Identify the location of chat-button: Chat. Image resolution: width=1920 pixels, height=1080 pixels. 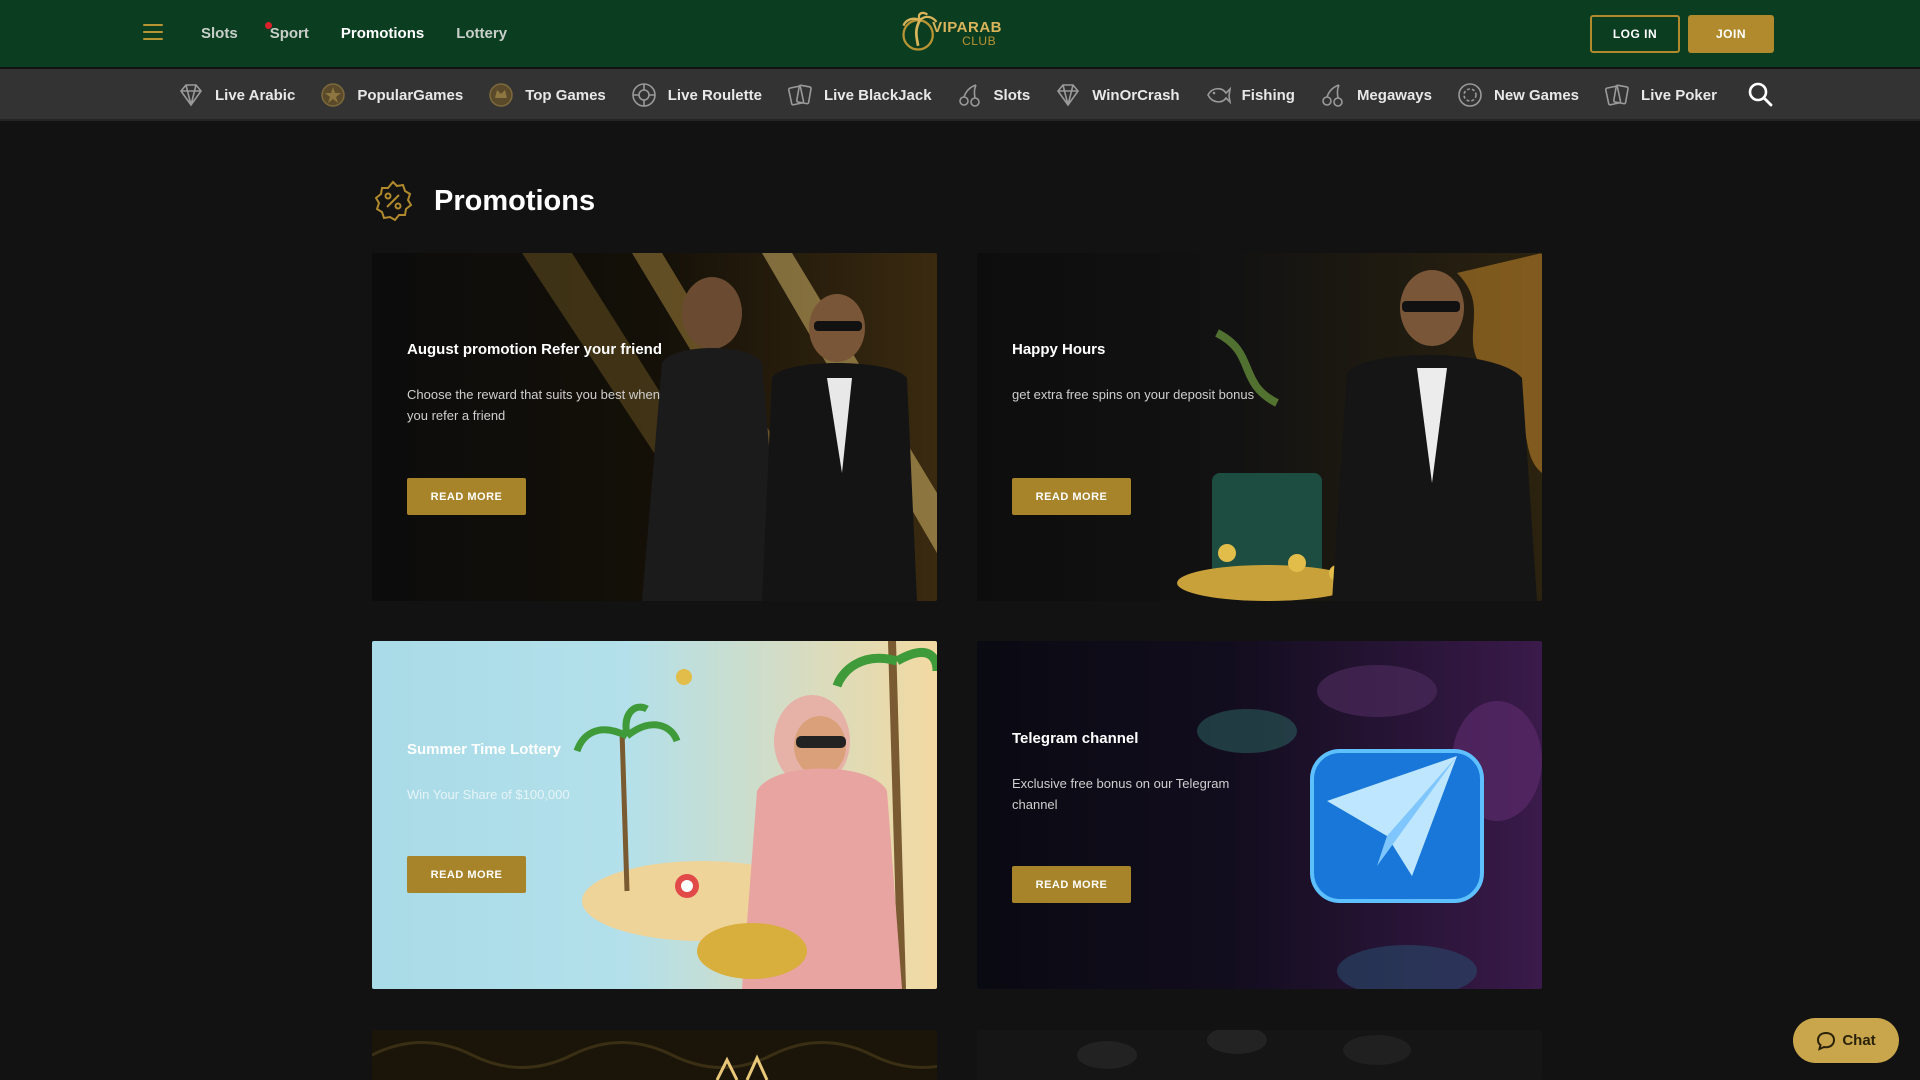
(1846, 1040).